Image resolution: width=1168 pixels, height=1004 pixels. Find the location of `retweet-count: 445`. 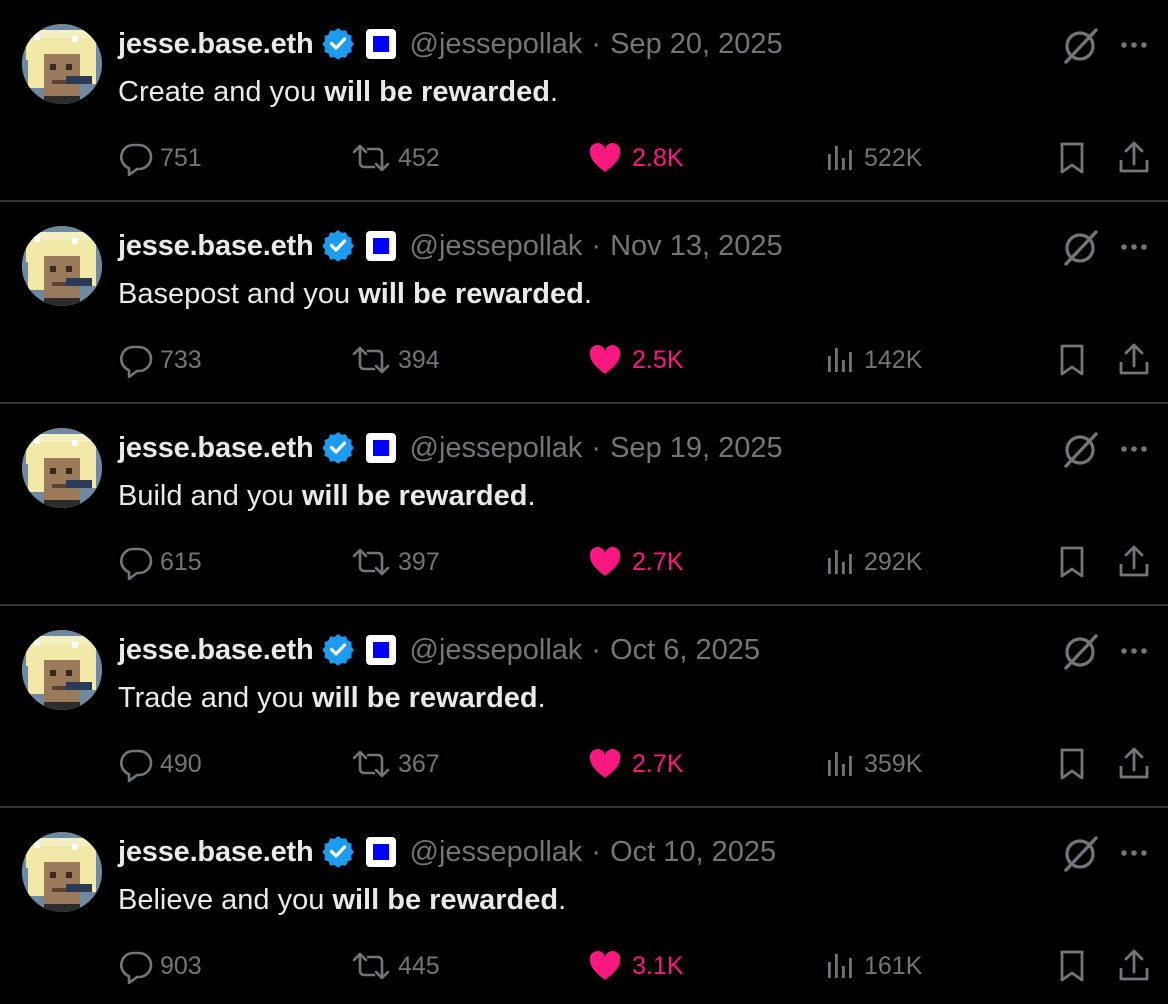

retweet-count: 445 is located at coordinates (419, 965).